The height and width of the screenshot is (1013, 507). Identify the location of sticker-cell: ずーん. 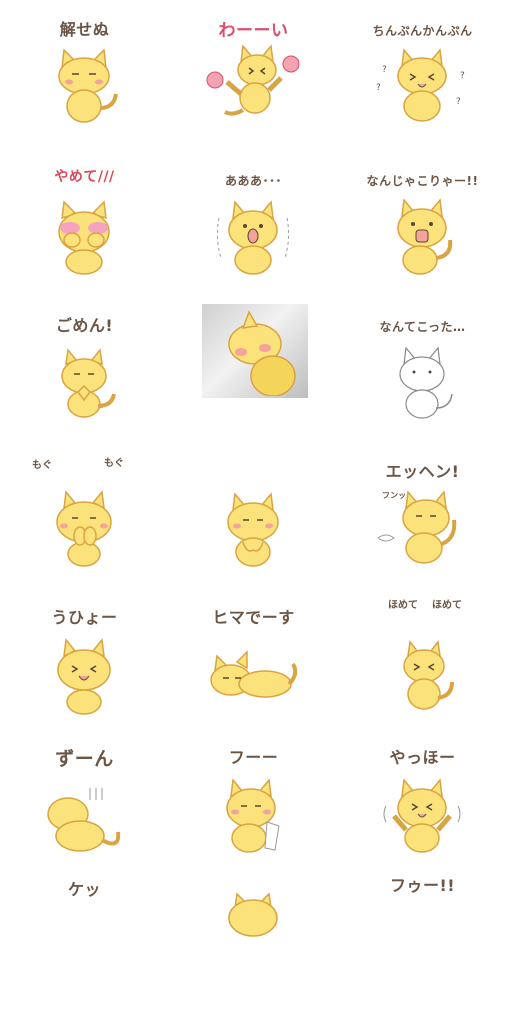
(84, 800).